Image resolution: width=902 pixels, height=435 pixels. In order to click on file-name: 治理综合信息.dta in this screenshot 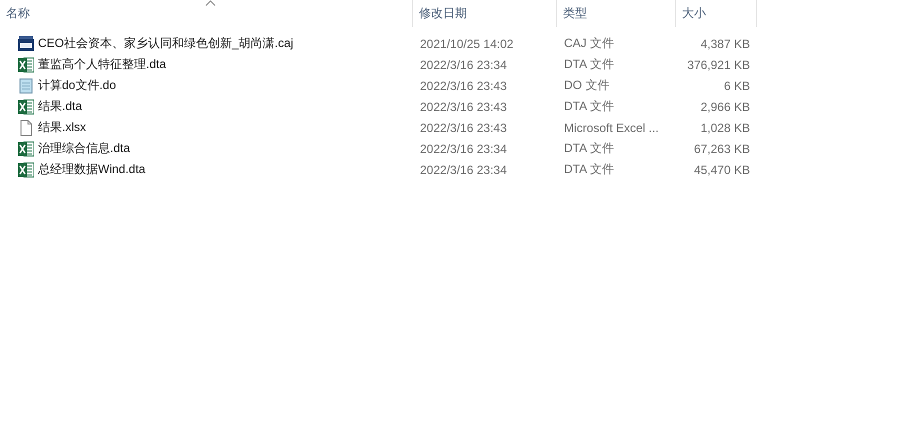, I will do `click(84, 148)`.